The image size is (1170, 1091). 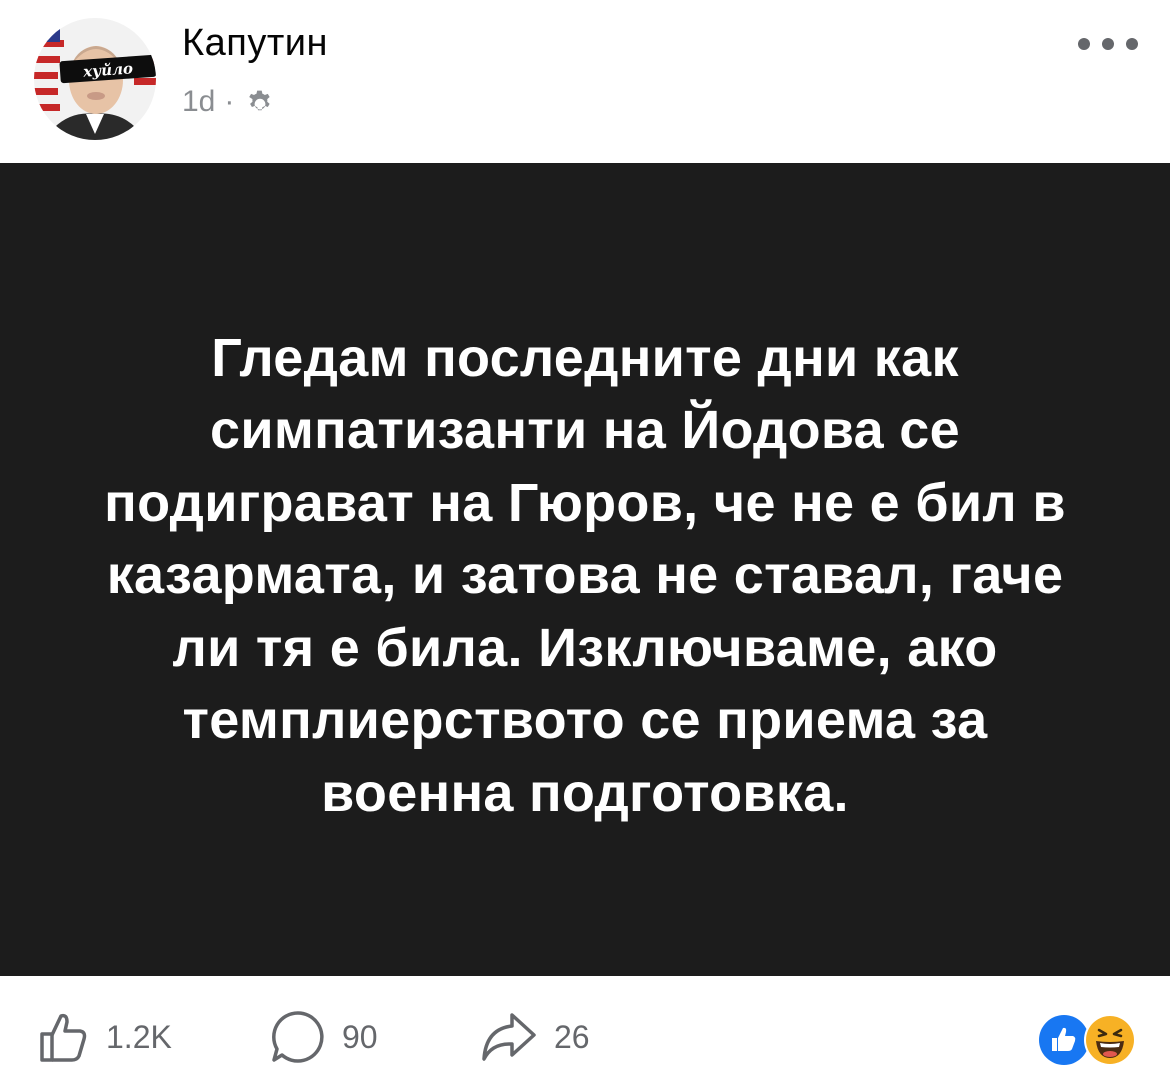 I want to click on svg-text: хуйло, so click(x=108, y=70).